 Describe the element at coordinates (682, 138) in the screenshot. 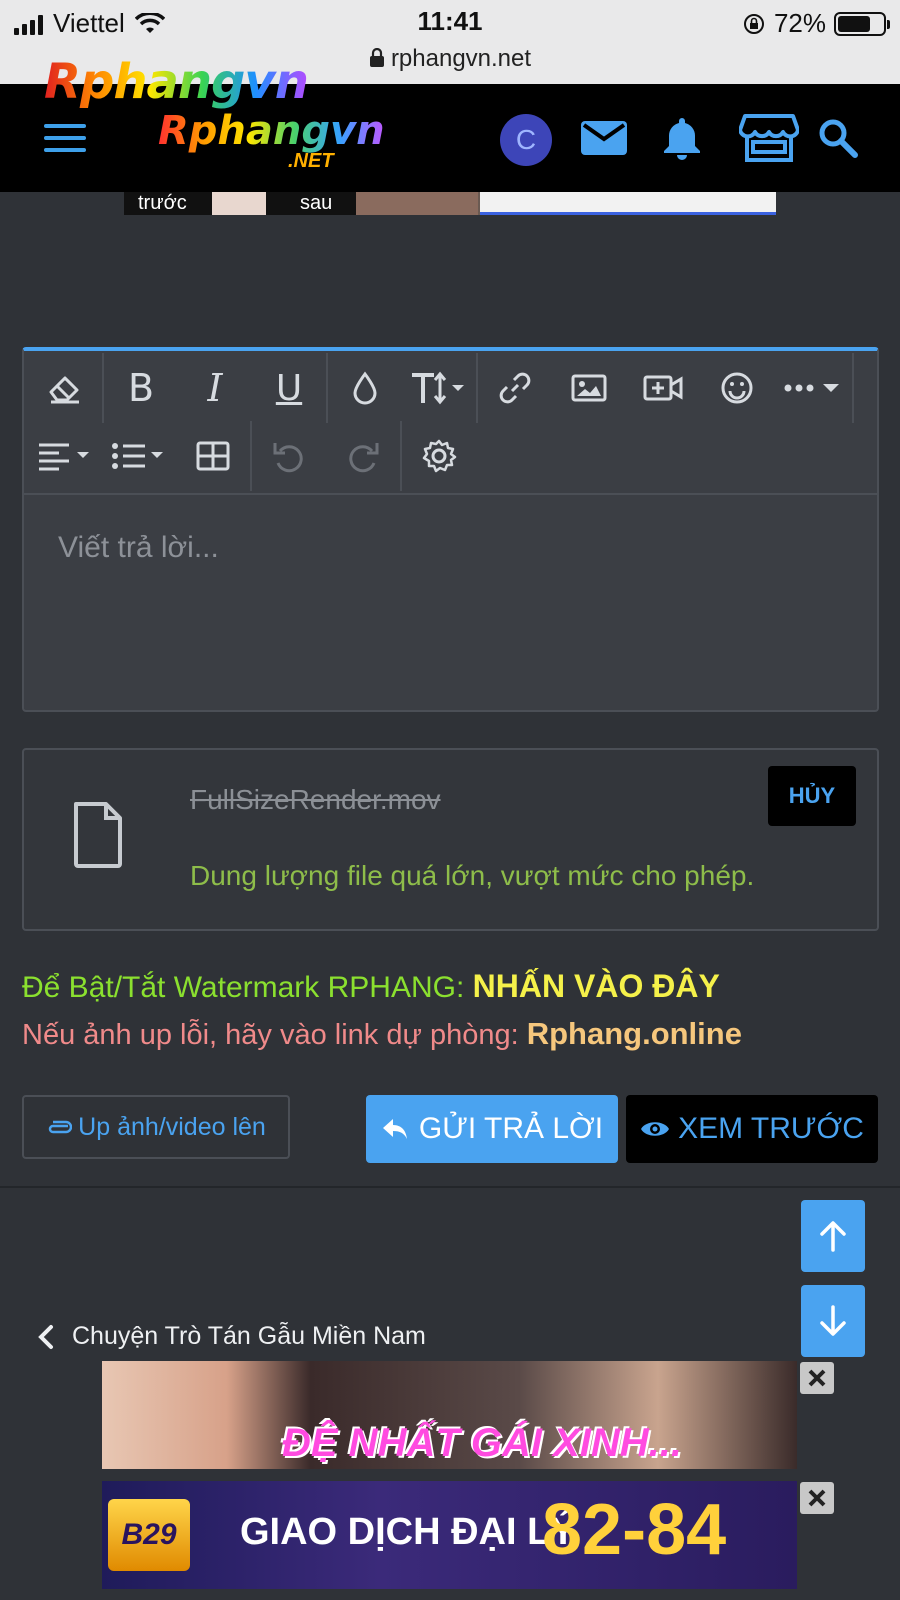

I see `bell-icon` at that location.